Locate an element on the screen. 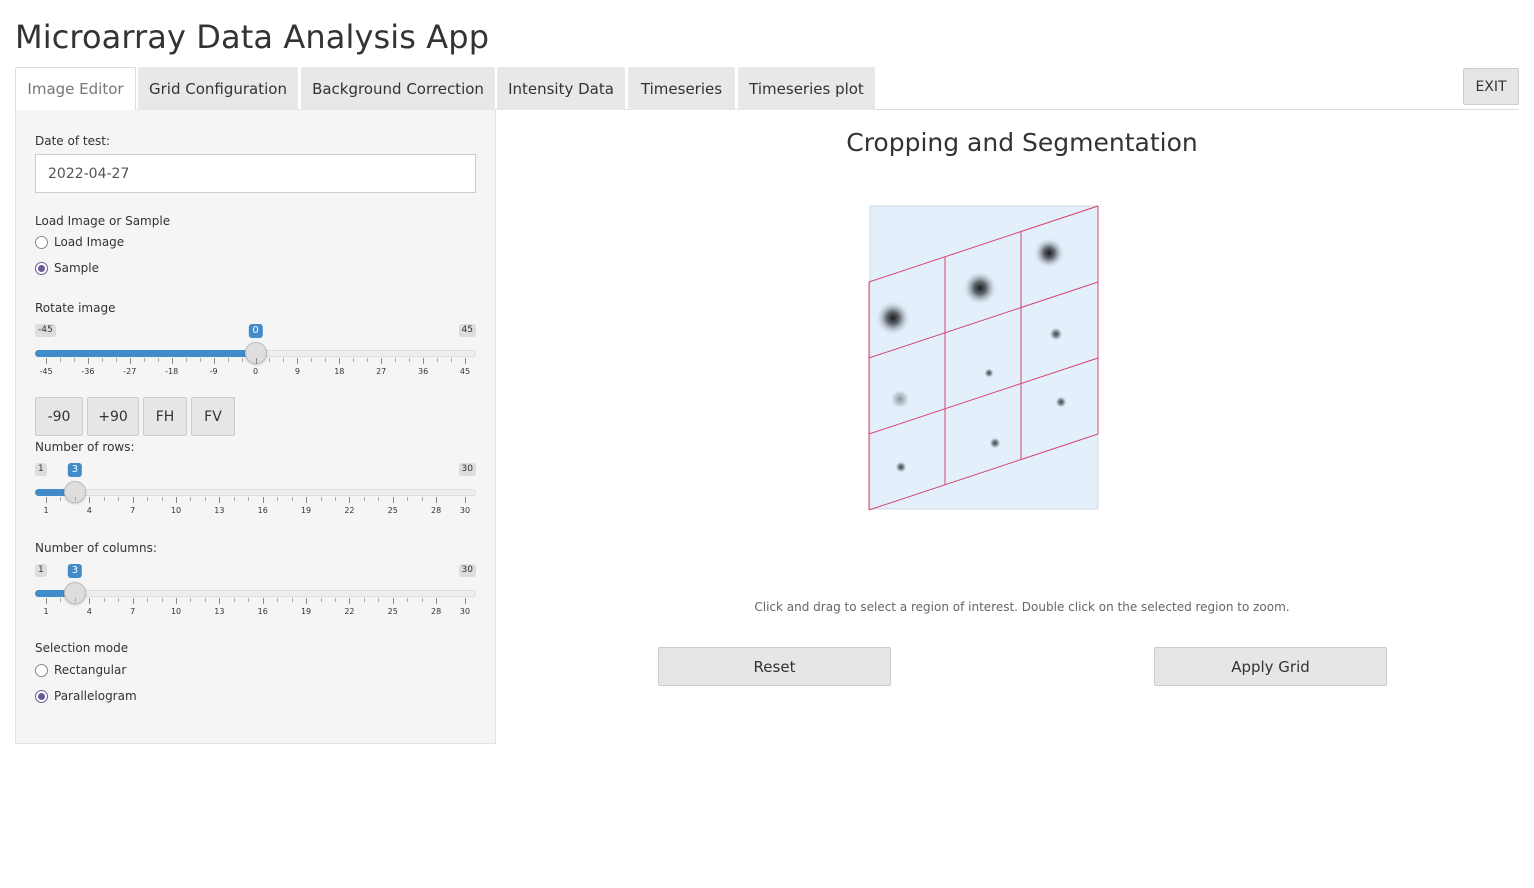 The height and width of the screenshot is (888, 1534). tab-background-correction: Background Correction is located at coordinates (398, 88).